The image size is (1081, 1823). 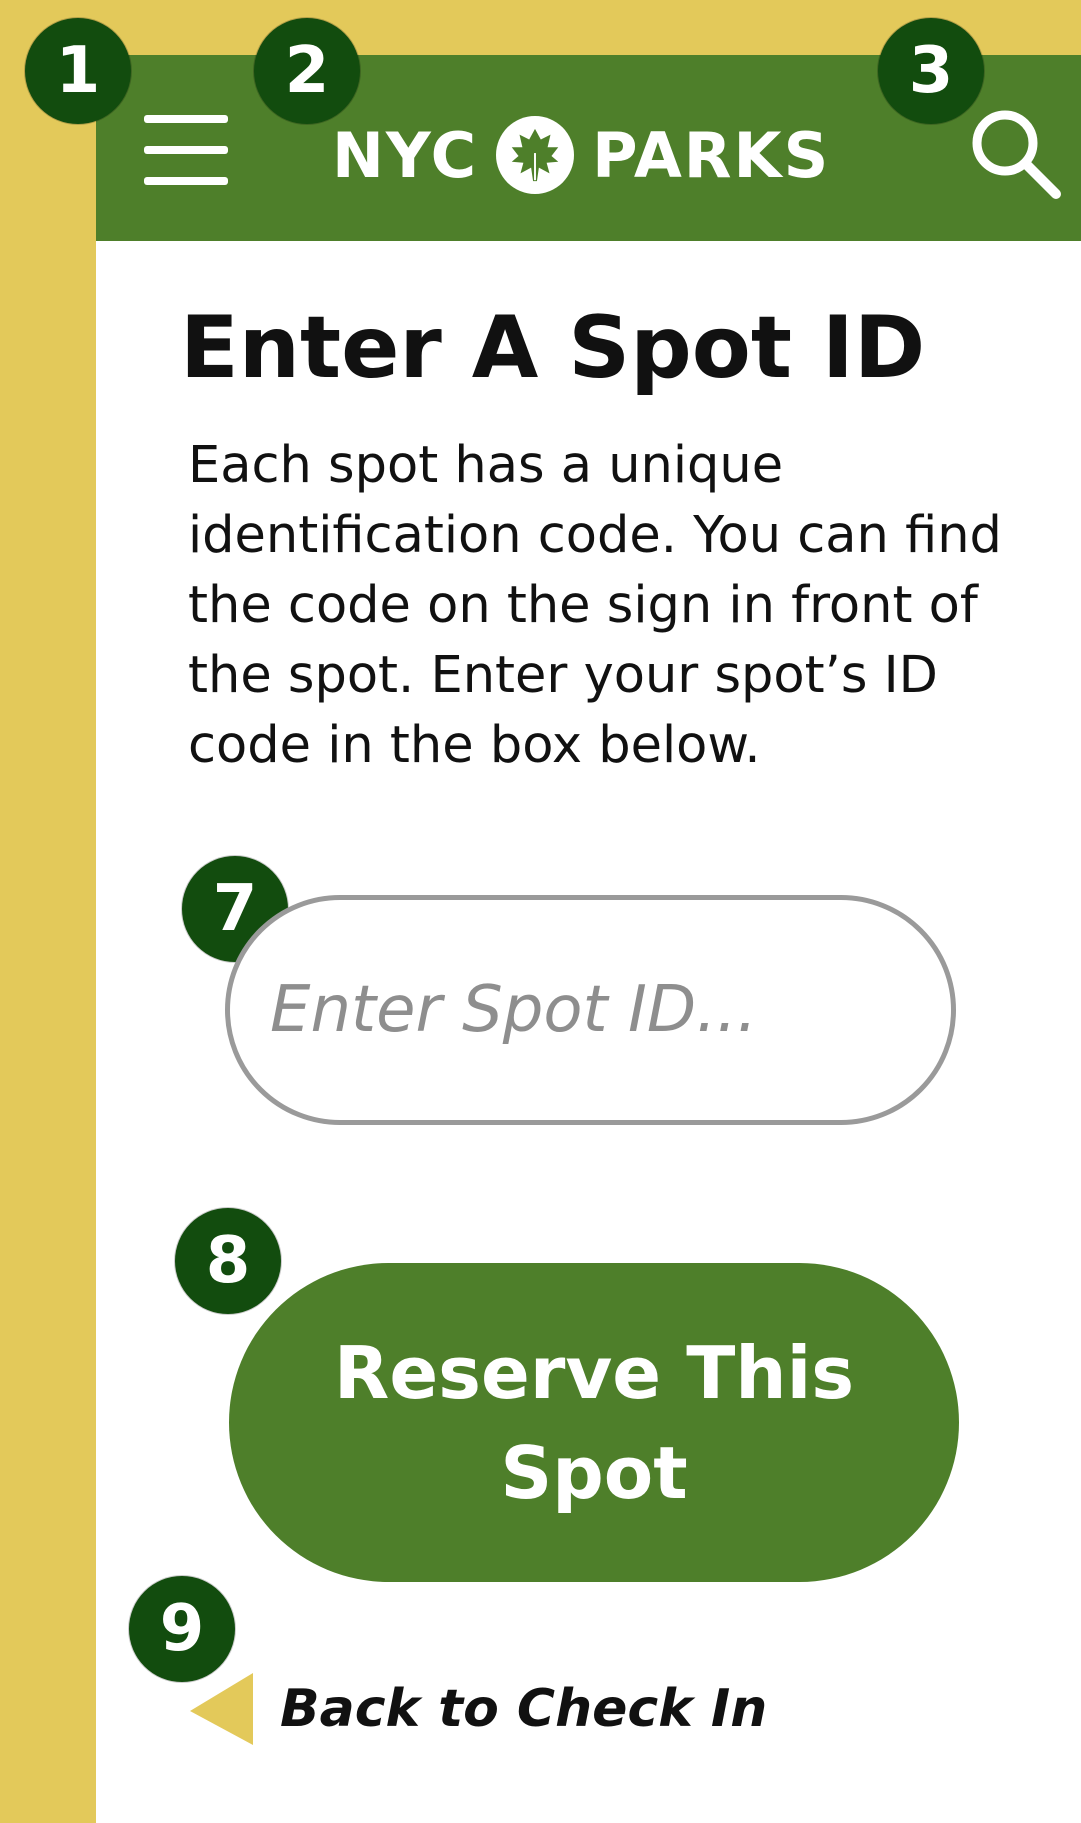 What do you see at coordinates (535, 155) in the screenshot?
I see `maple-leaf-icon` at bounding box center [535, 155].